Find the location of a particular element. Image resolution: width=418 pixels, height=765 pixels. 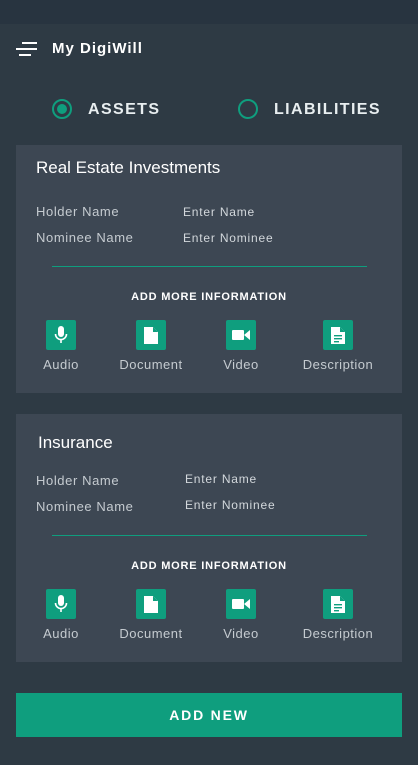

menu-icon is located at coordinates (27, 49).